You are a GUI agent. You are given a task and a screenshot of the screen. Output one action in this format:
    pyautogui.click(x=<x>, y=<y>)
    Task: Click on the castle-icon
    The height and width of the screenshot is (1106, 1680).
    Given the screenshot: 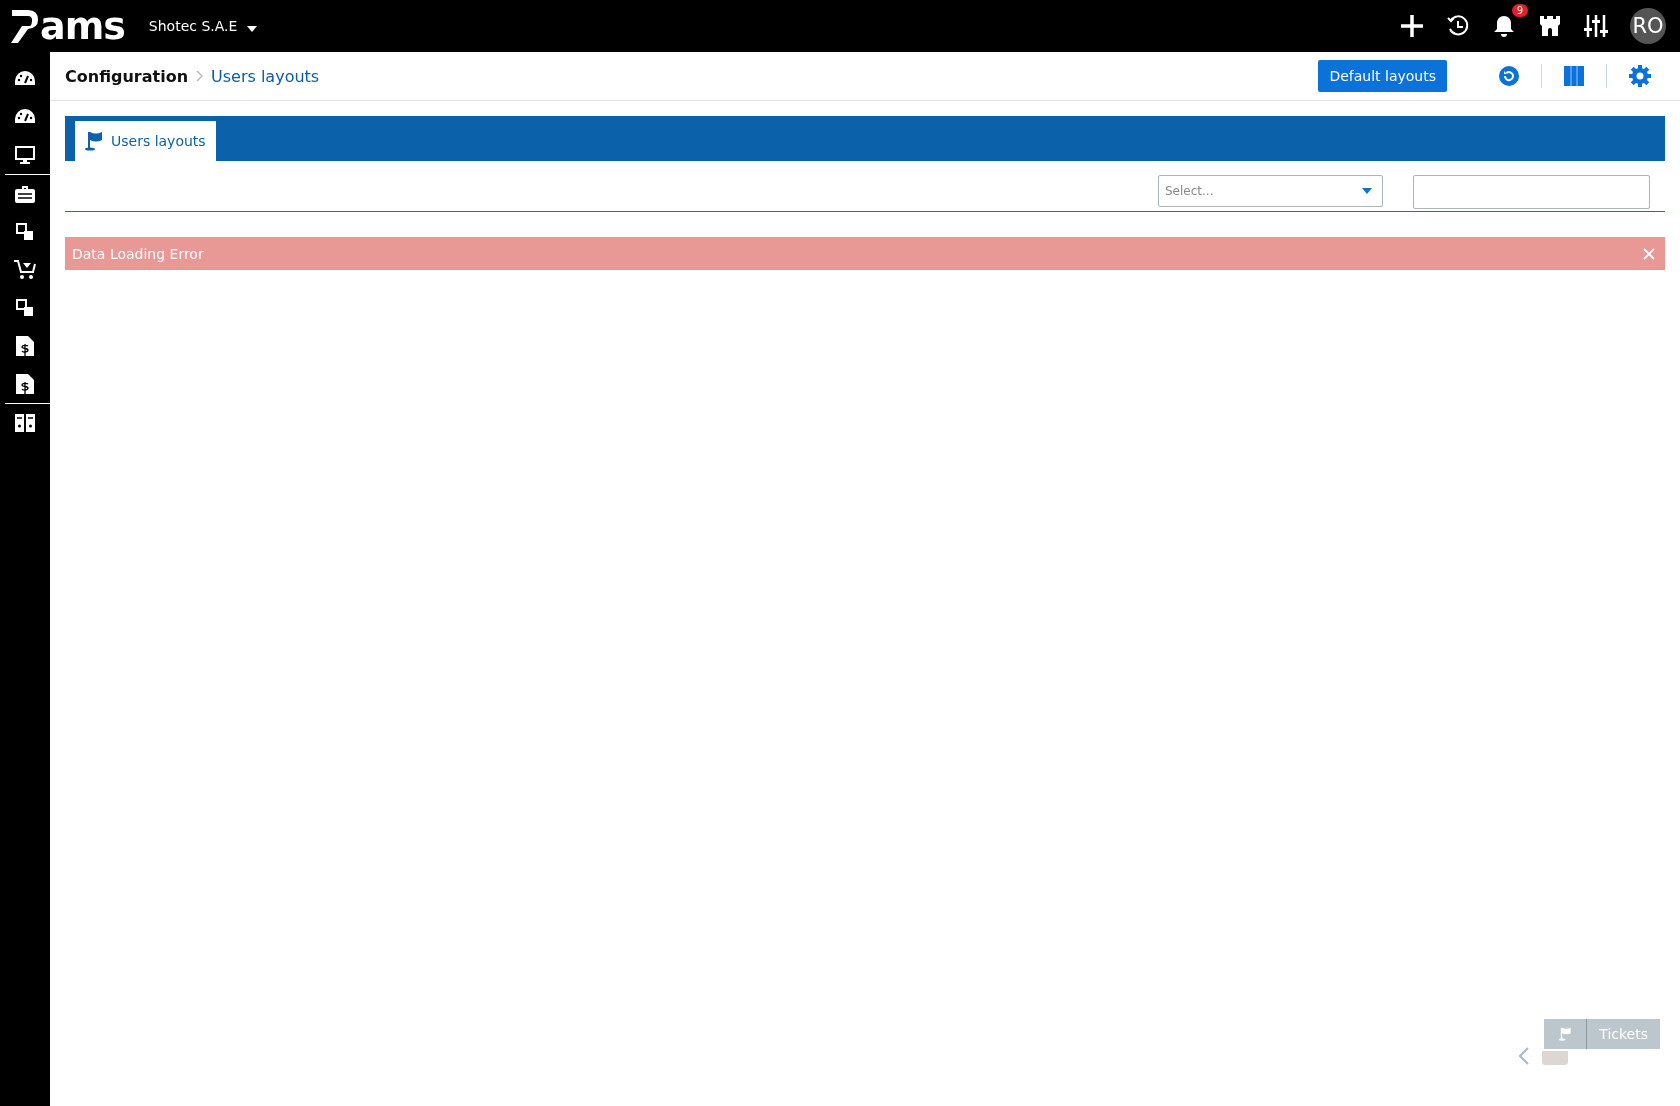 What is the action you would take?
    pyautogui.click(x=1550, y=26)
    